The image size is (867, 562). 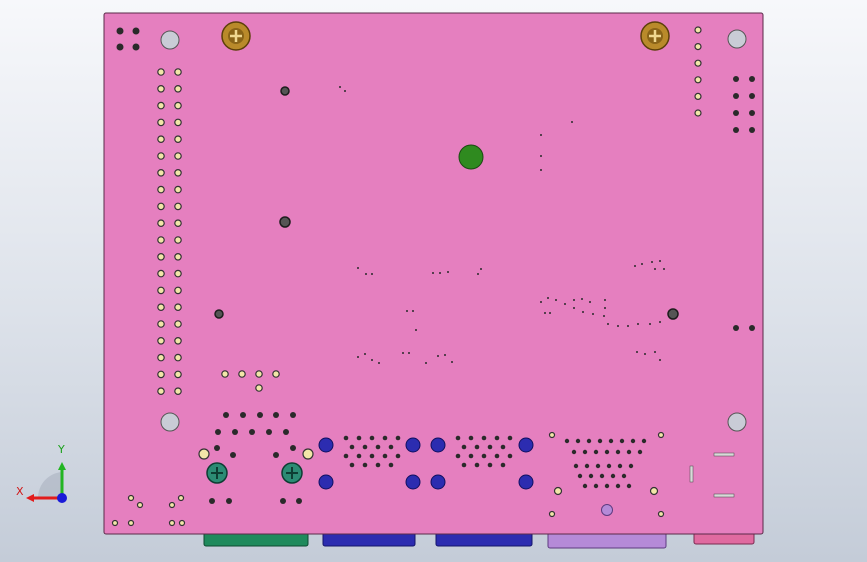 I want to click on corner-pad, so click(x=136, y=47).